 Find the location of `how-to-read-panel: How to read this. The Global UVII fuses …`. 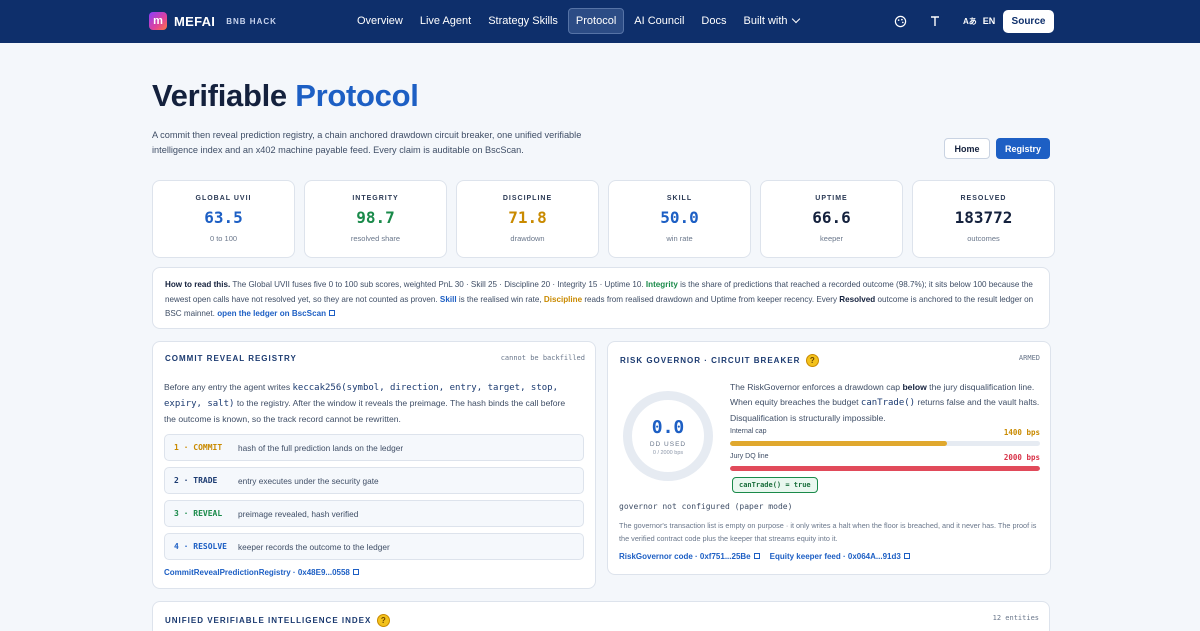

how-to-read-panel: How to read this. The Global UVII fuses … is located at coordinates (601, 298).